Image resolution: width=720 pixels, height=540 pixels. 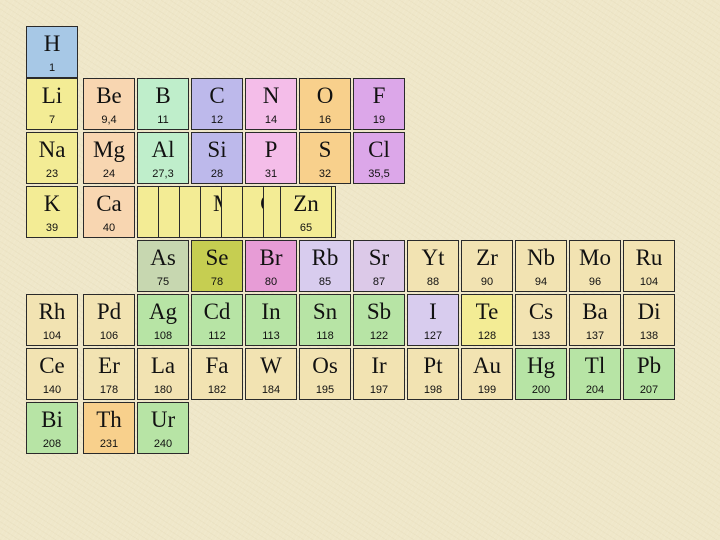 I want to click on element-cell-cs: Cs 133, so click(x=541, y=320).